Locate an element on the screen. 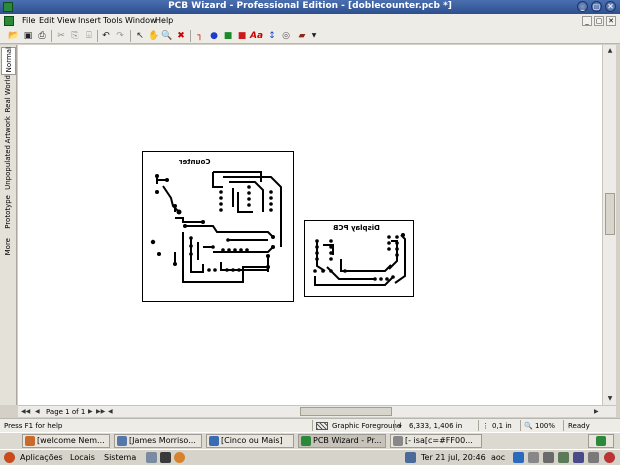 The height and width of the screenshot is (465, 620). chevron-down-icon: ▼ is located at coordinates (314, 36).